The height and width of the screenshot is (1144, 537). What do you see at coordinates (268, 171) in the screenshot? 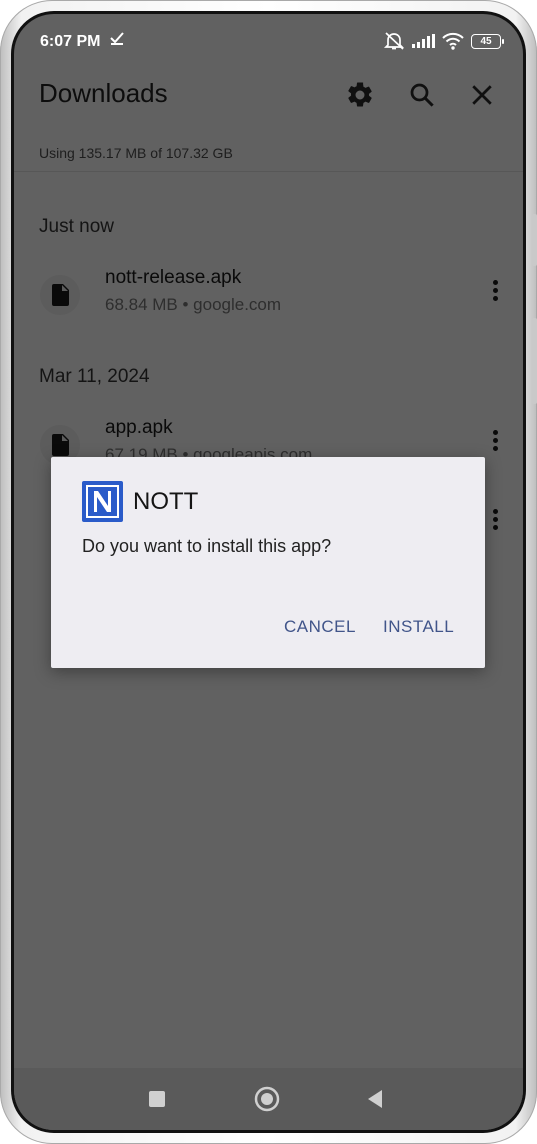
I see `divider` at bounding box center [268, 171].